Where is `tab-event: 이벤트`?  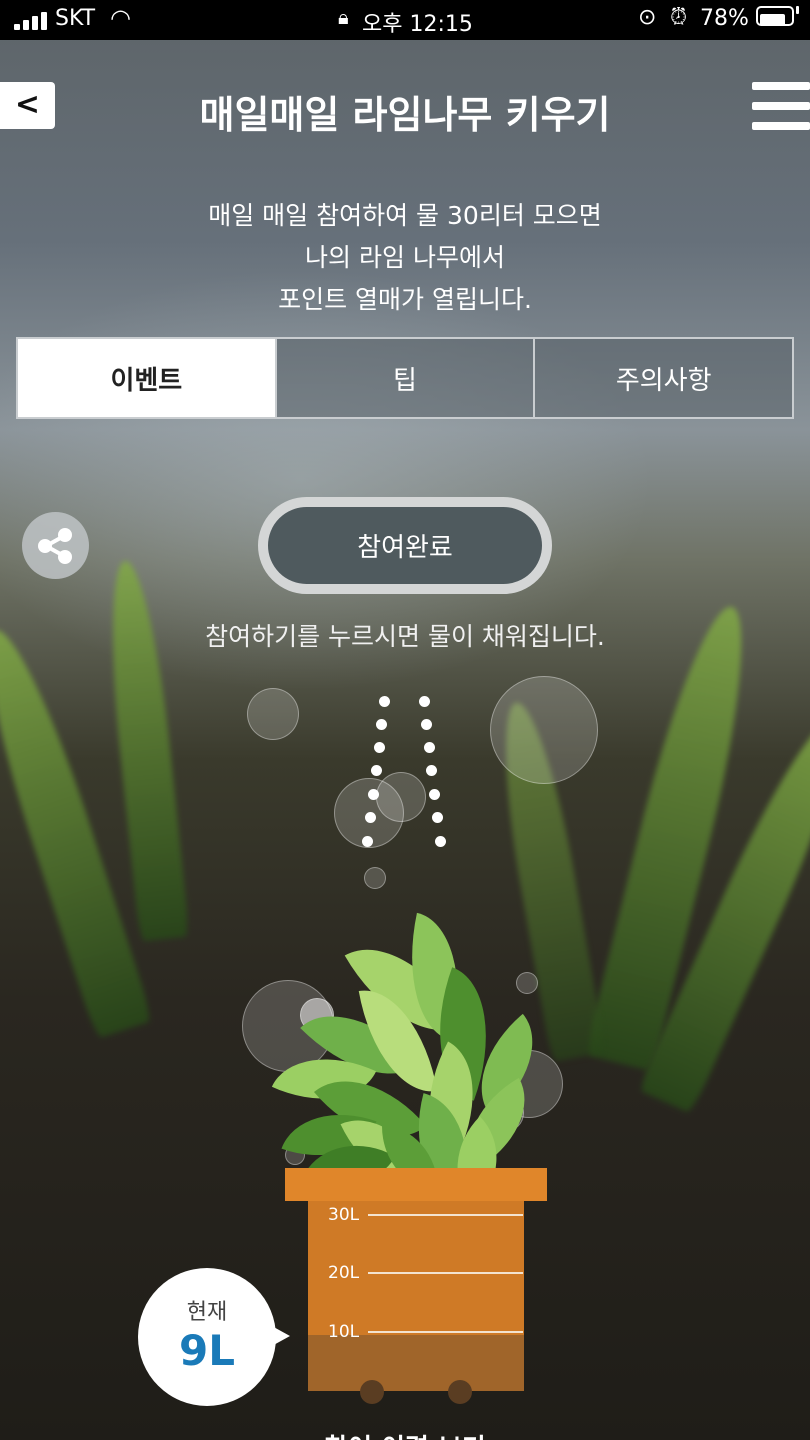 tab-event: 이벤트 is located at coordinates (147, 378).